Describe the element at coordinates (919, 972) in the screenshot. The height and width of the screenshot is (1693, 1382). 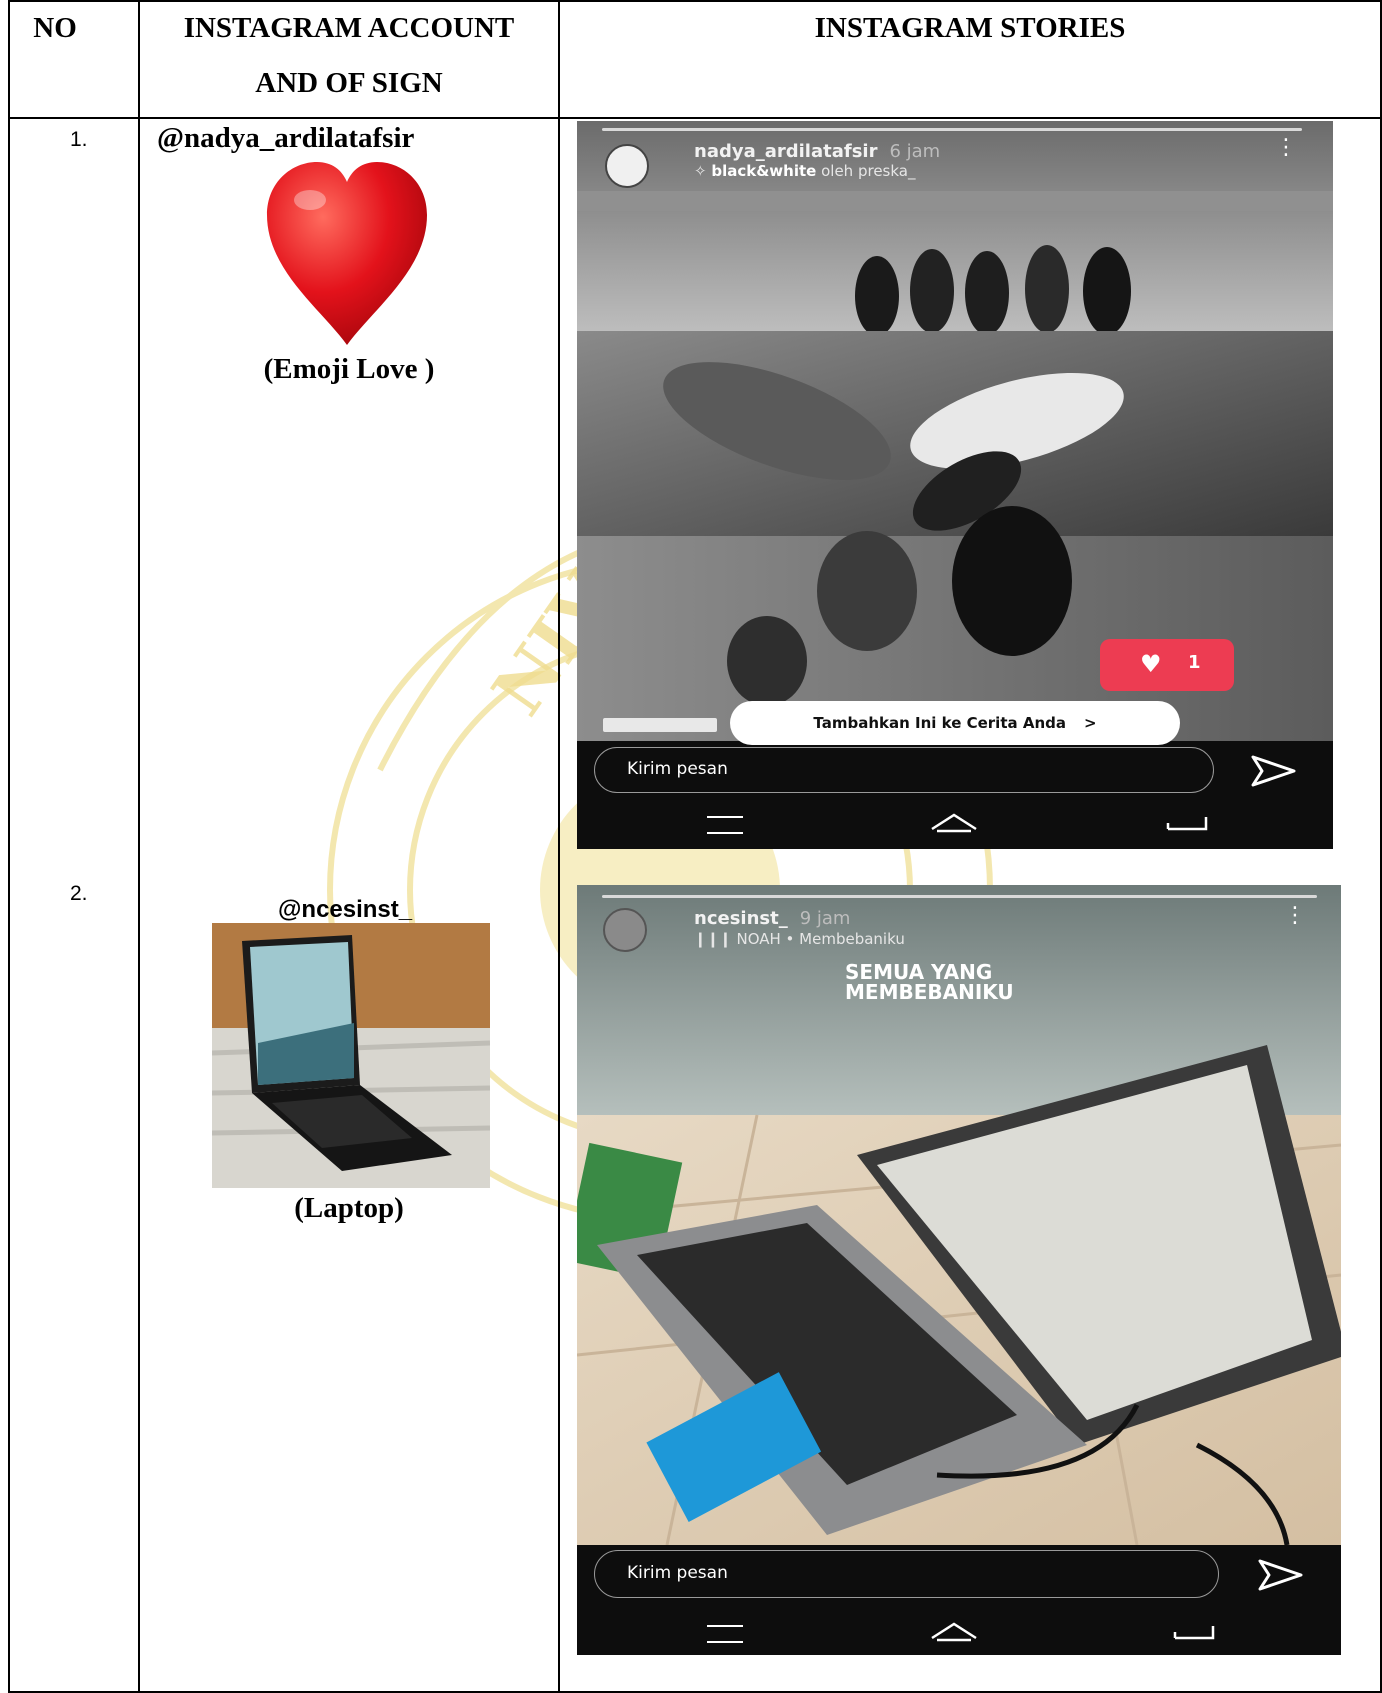
I see `story-2-overlay-line1: SEMUA YANG` at that location.